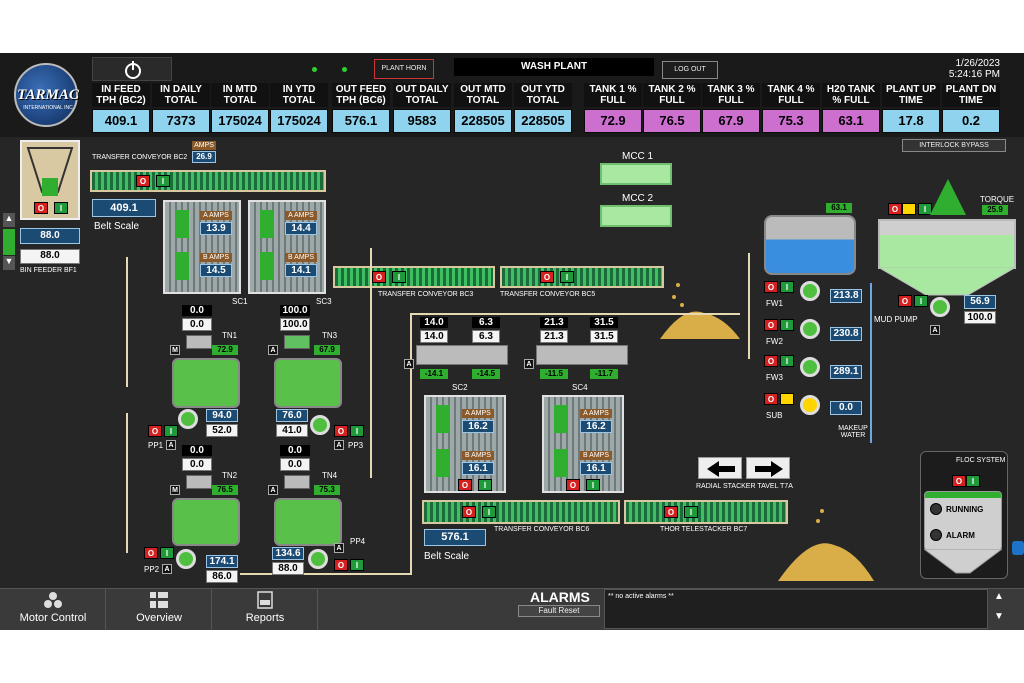  What do you see at coordinates (963, 561) in the screenshot?
I see `floc-cone` at bounding box center [963, 561].